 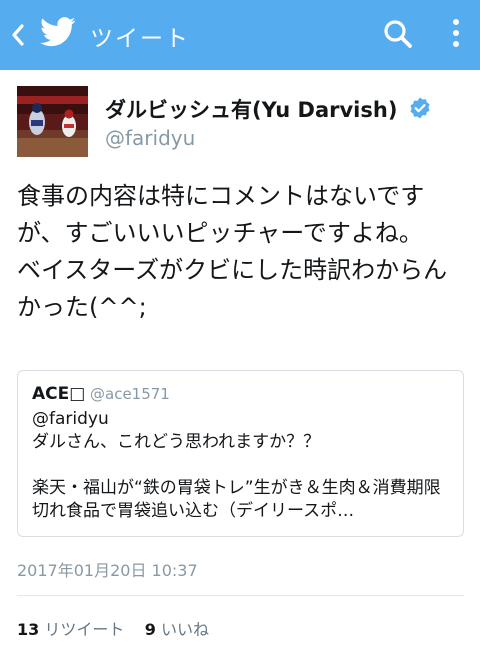 I want to click on like-stat: 9 いいね, so click(x=177, y=629).